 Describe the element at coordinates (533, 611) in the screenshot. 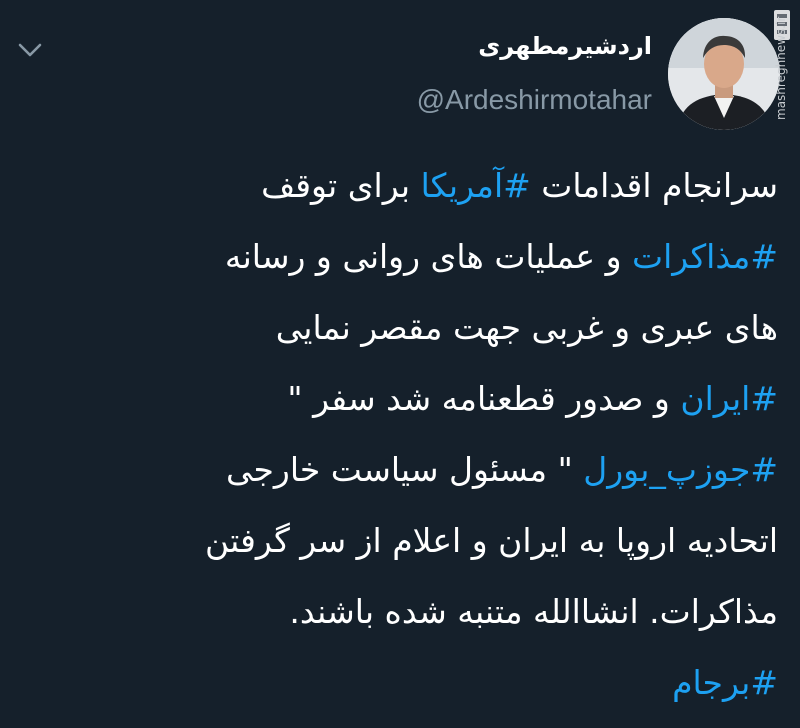

I see `tweet-line: مذاکرات. انشاالله متنبه شده باشند.` at that location.